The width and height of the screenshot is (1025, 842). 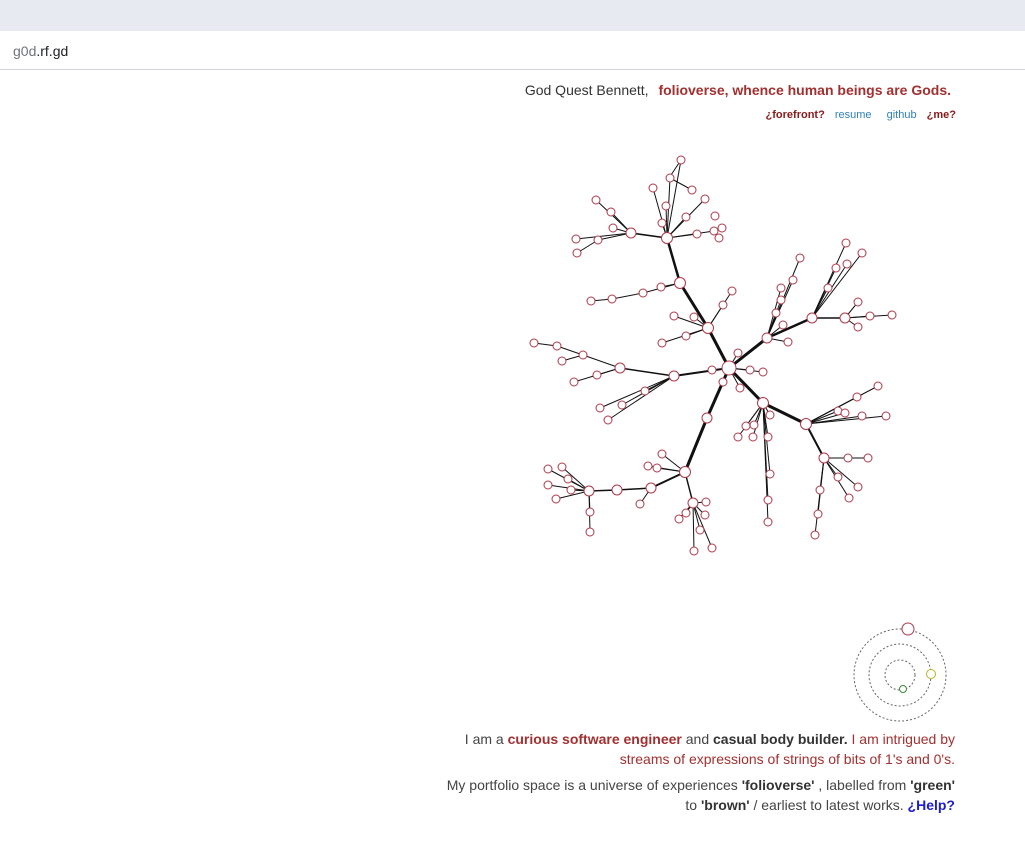 I want to click on nav-github-link: github, so click(x=902, y=115).